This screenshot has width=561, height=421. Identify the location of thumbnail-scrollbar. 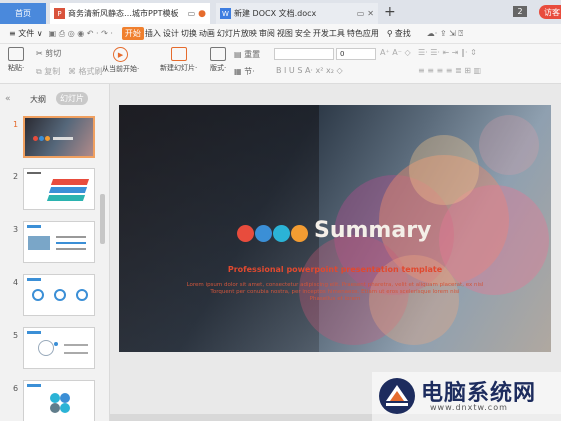
(102, 219).